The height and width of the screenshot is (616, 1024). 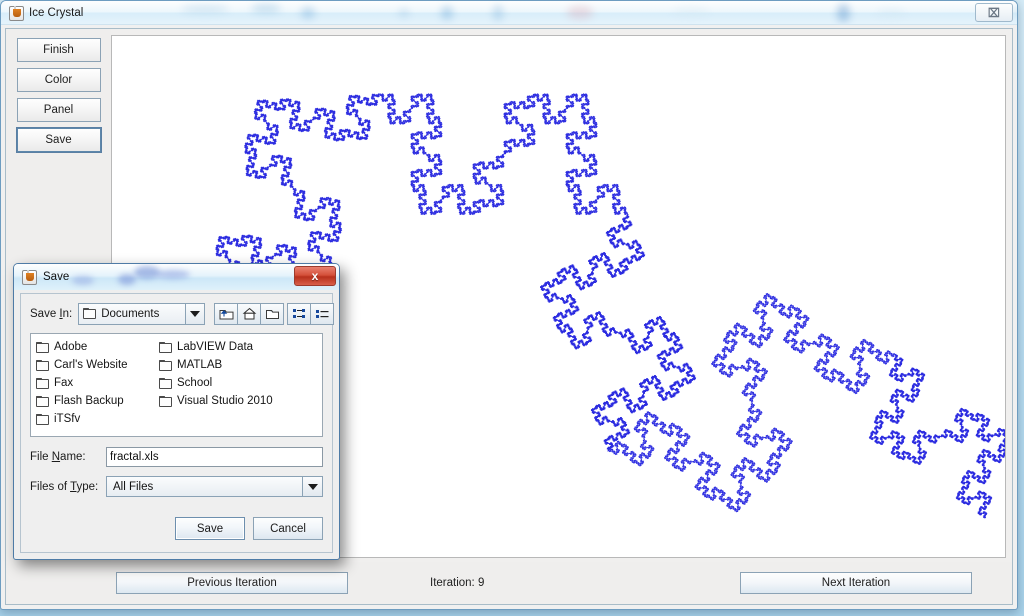 I want to click on new-folder-icon, so click(x=272, y=314).